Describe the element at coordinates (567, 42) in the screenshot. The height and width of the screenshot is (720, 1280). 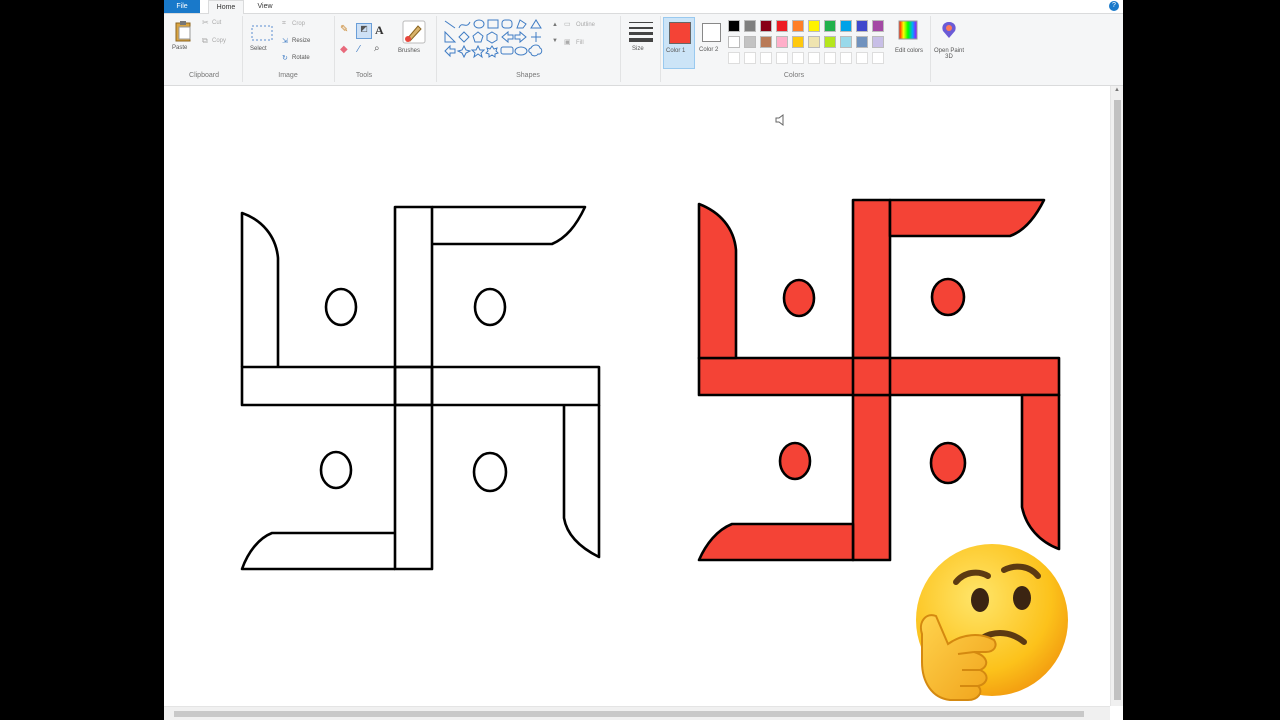
I see `fill-icon: ▣` at that location.